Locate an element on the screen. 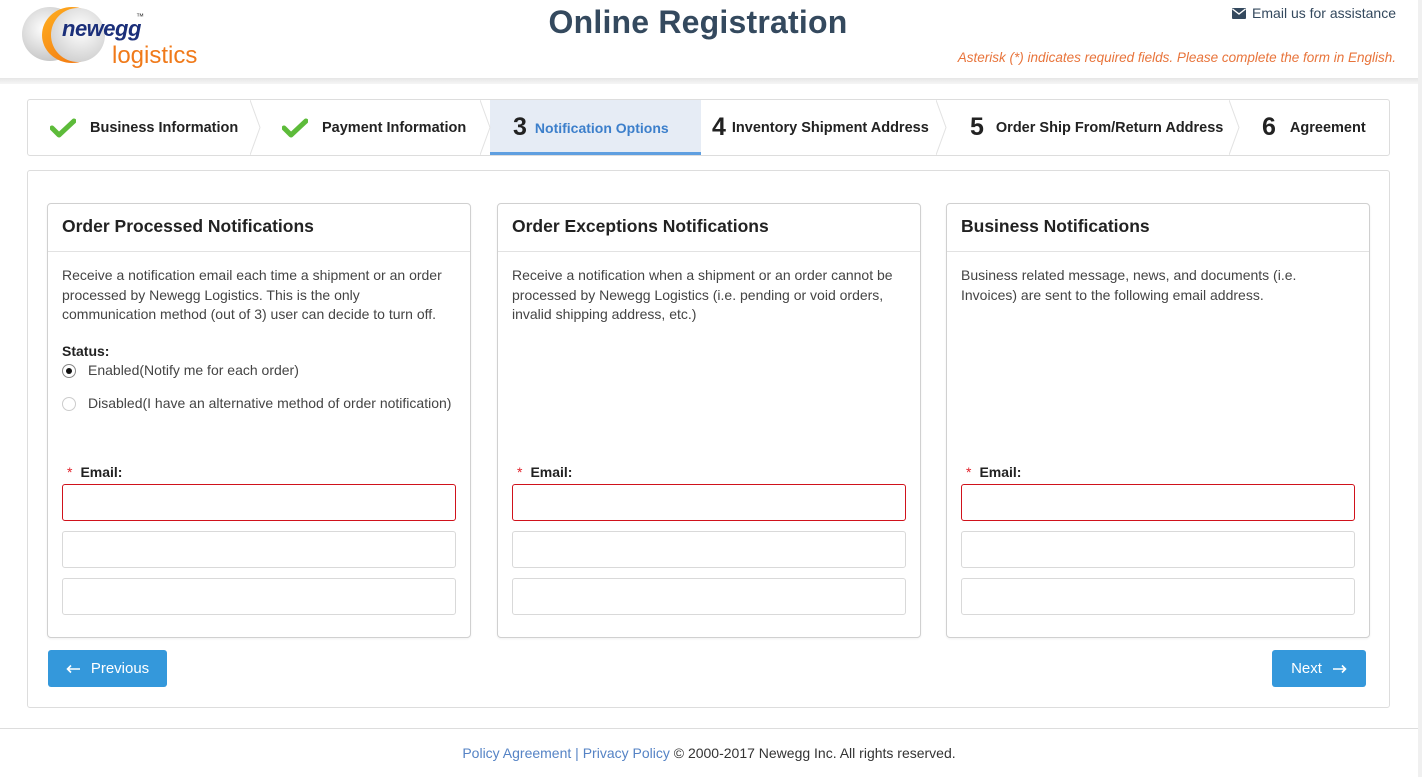 This screenshot has height=777, width=1422. page-title: Online Registration is located at coordinates (698, 22).